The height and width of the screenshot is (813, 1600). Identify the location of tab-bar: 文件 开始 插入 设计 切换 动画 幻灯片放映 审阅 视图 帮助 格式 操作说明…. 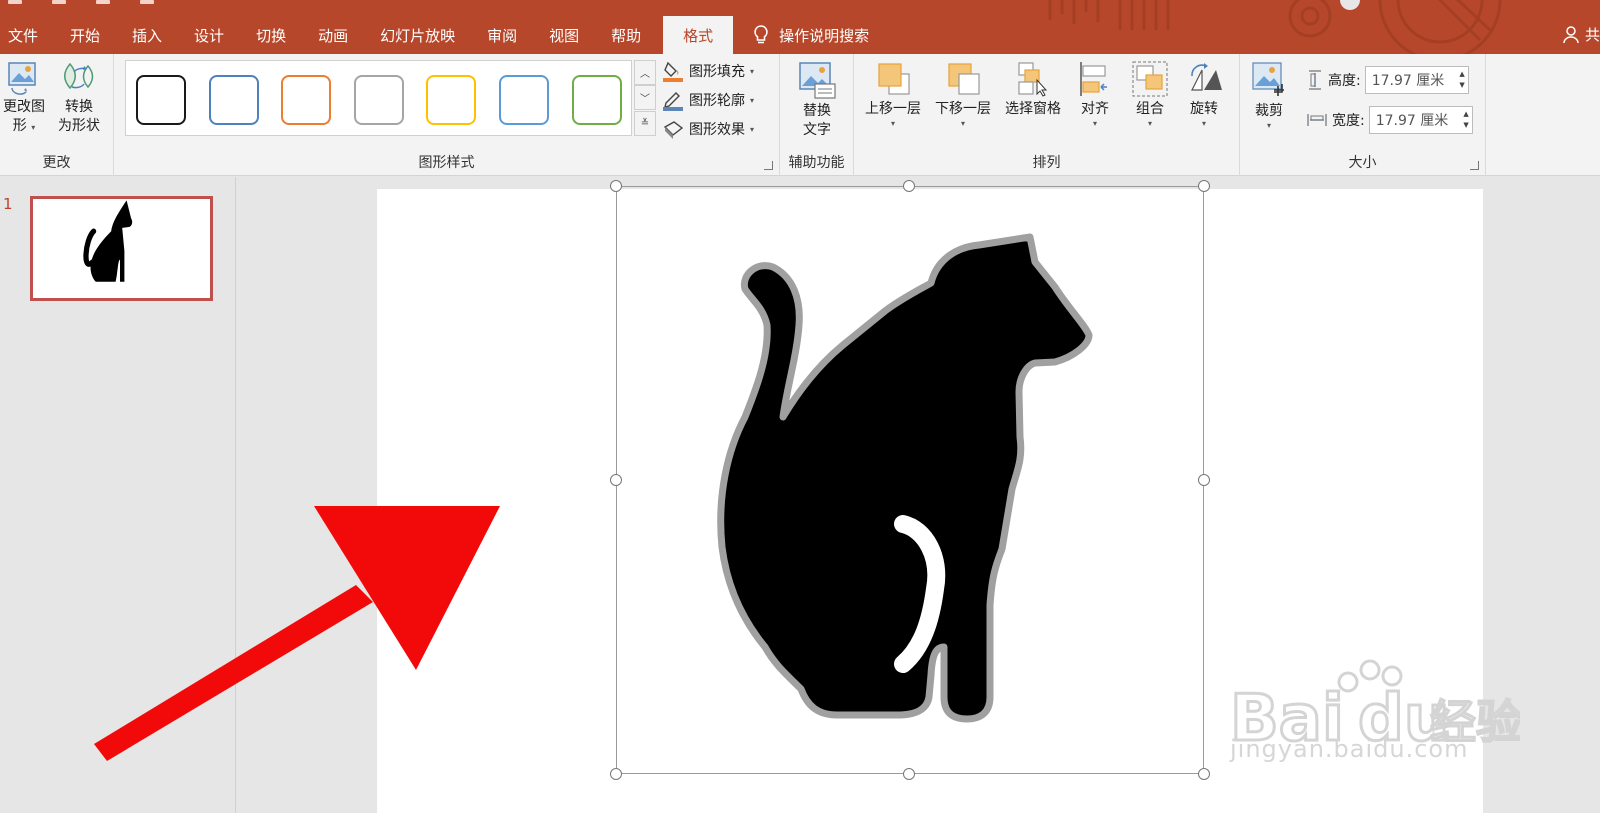
(800, 27).